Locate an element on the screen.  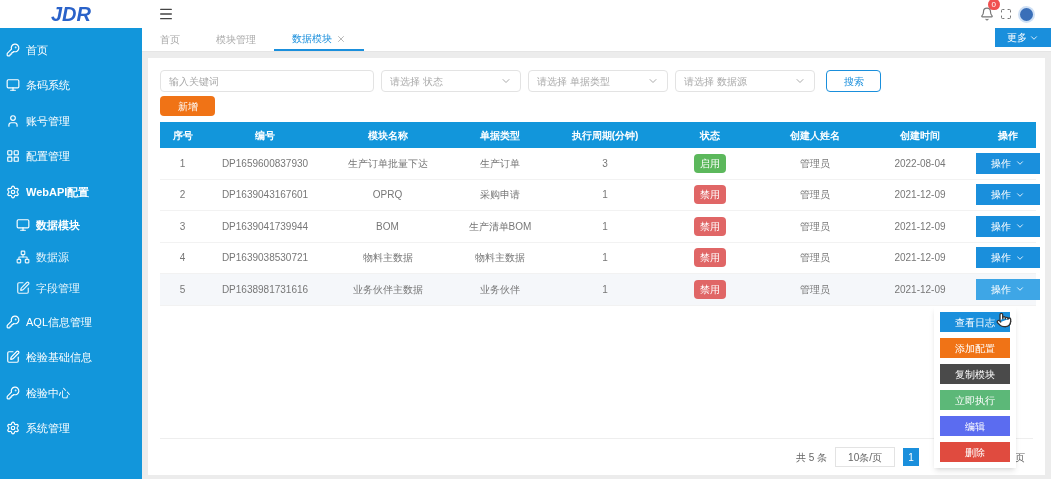
table-cell-text: 生产订单批量下达 is located at coordinates (387, 163).